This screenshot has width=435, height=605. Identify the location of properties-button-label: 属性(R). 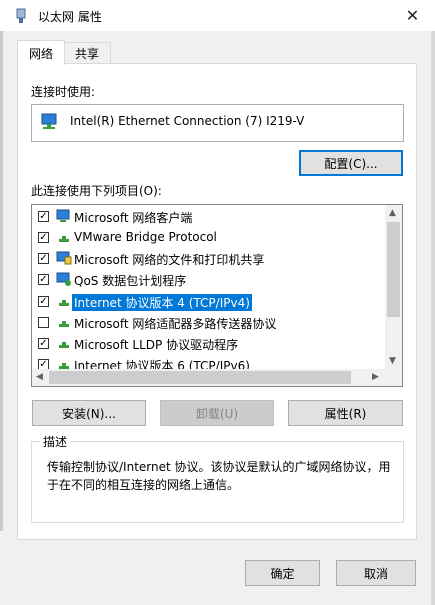
(345, 413).